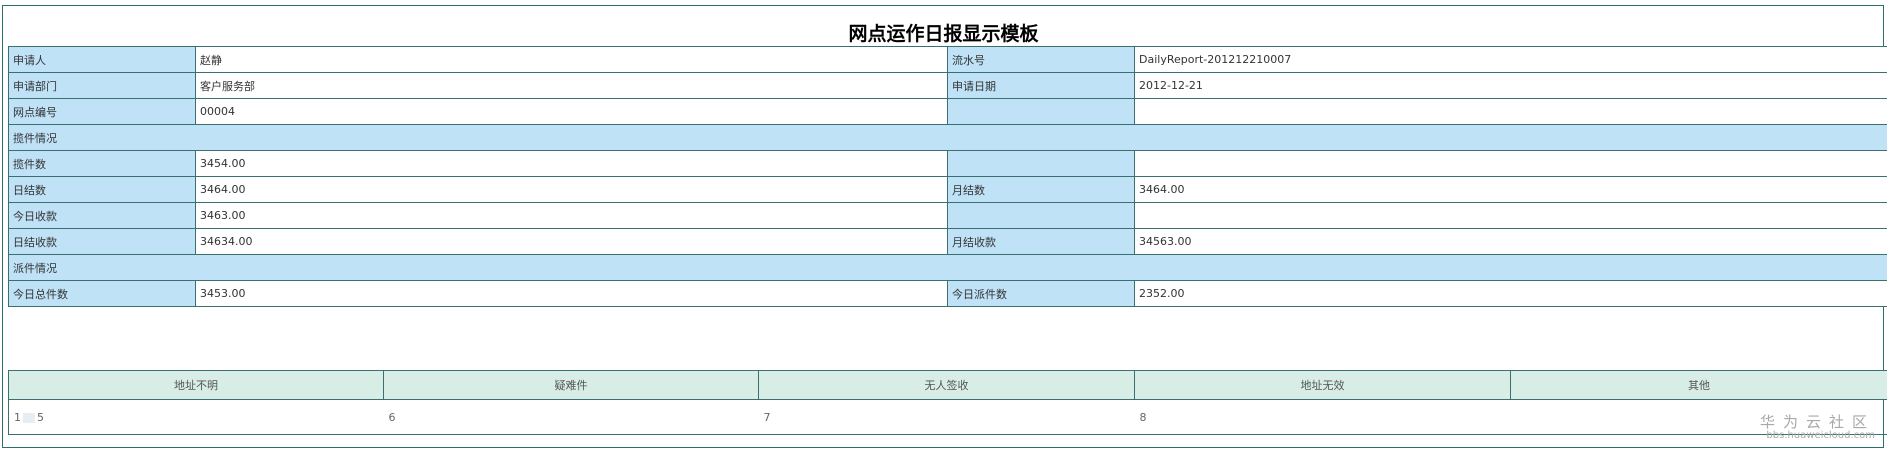  I want to click on section-pickup: 揽件情况, so click(947, 137).